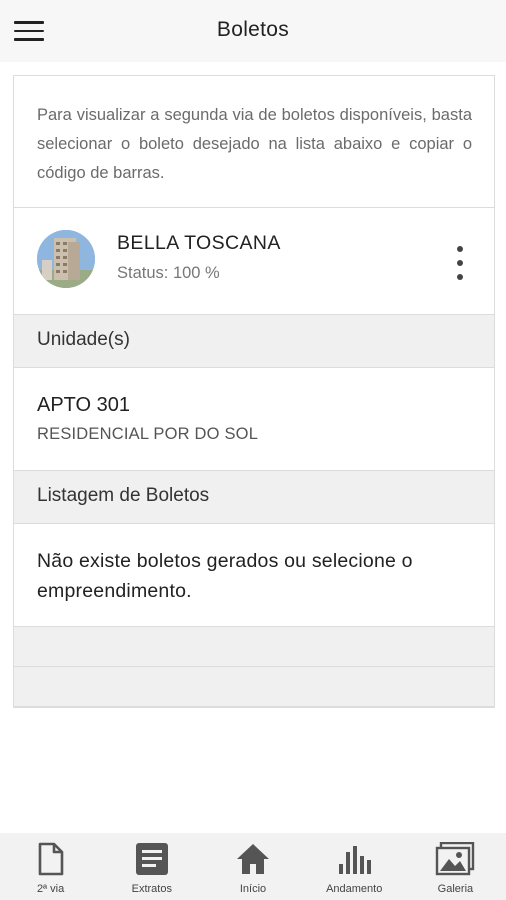 The height and width of the screenshot is (900, 506). I want to click on app-header: Boletos, so click(253, 31).